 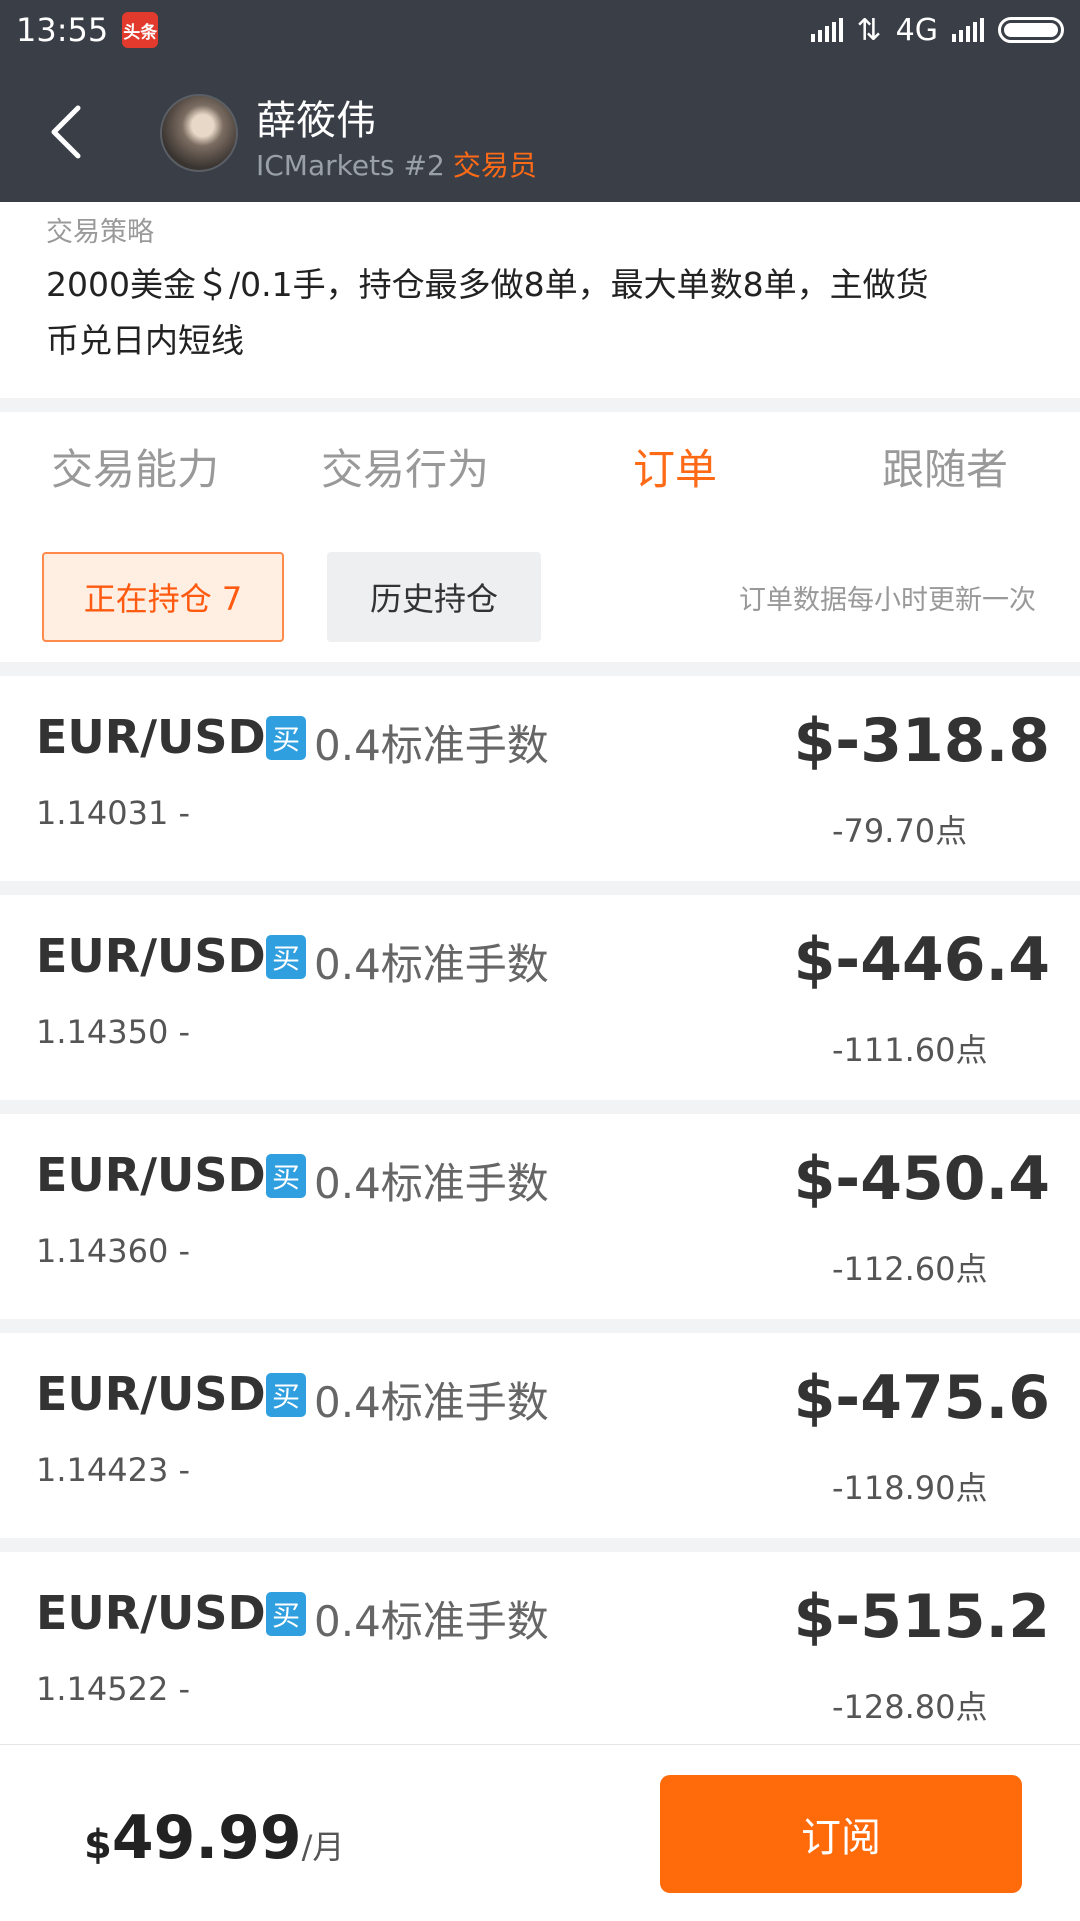 I want to click on order-points: -118.90点, so click(x=910, y=1488).